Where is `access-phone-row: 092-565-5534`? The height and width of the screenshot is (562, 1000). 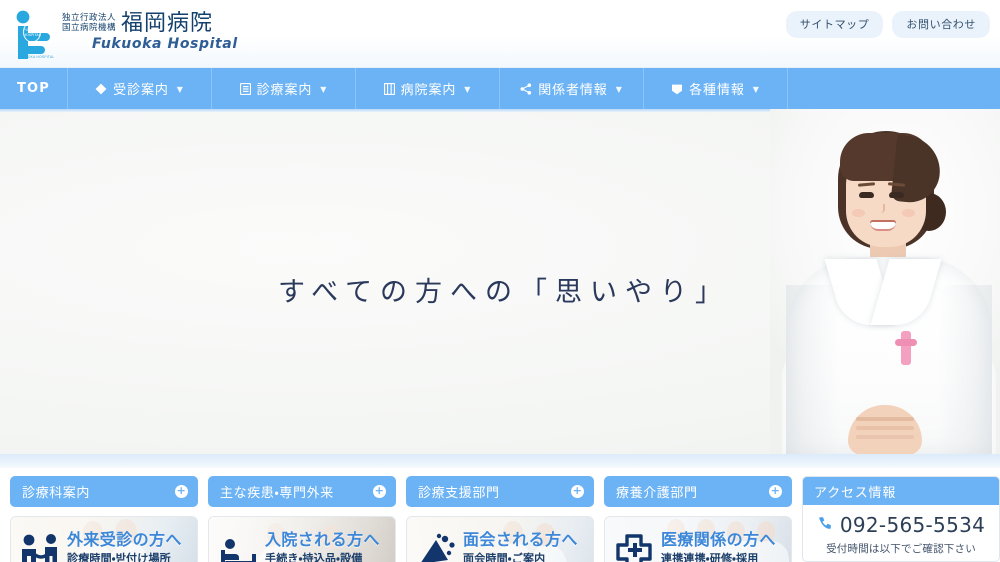
access-phone-row: 092-565-5534 is located at coordinates (901, 525).